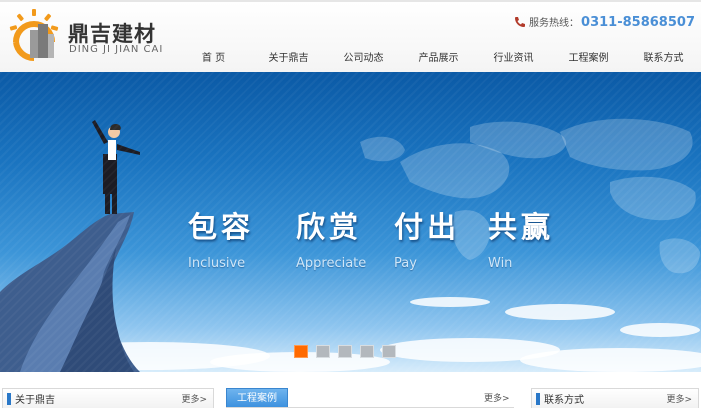 Image resolution: width=701 pixels, height=408 pixels. I want to click on nav-item-cases: 工程案例, so click(588, 59).